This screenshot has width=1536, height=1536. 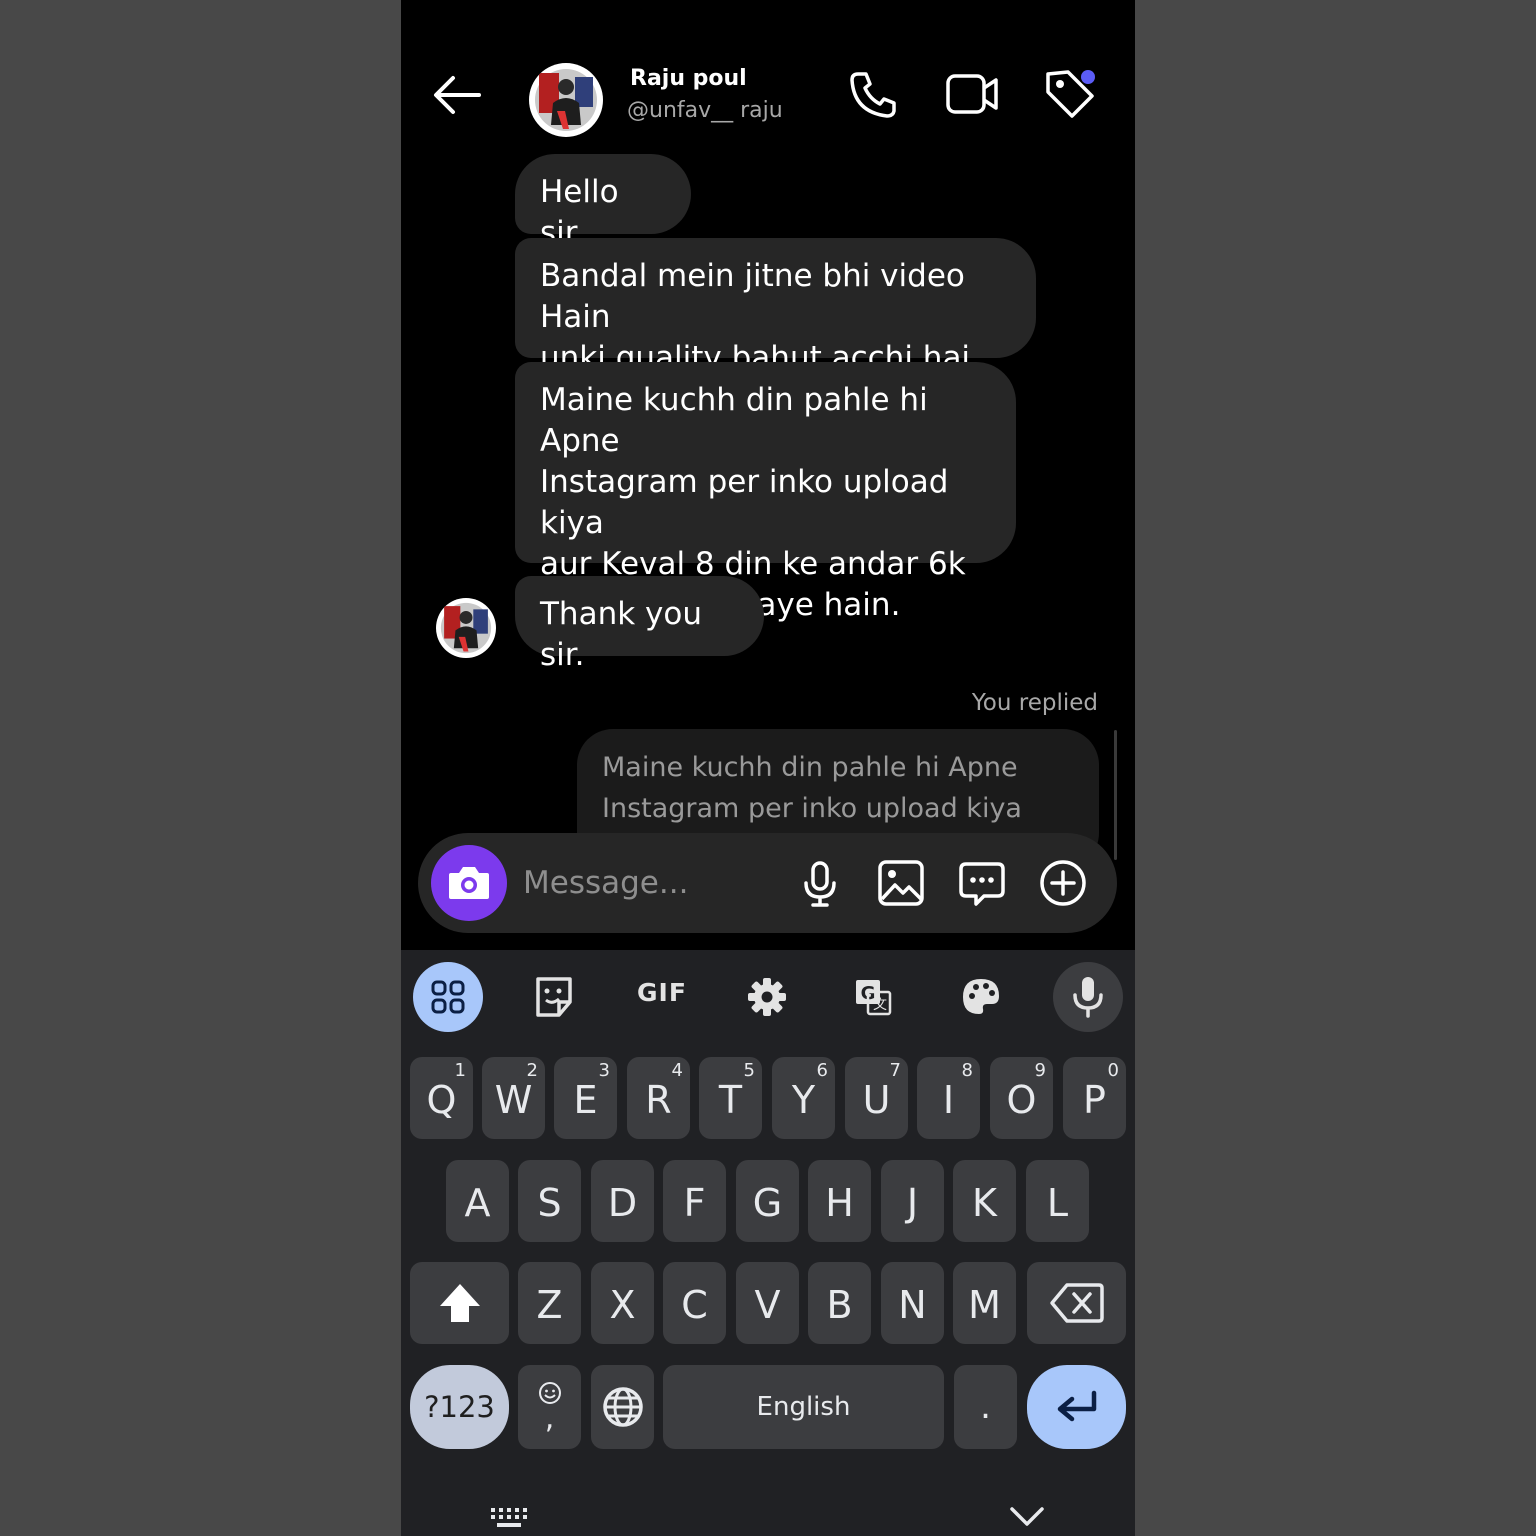 I want to click on svg-text: 文, so click(x=880, y=1005).